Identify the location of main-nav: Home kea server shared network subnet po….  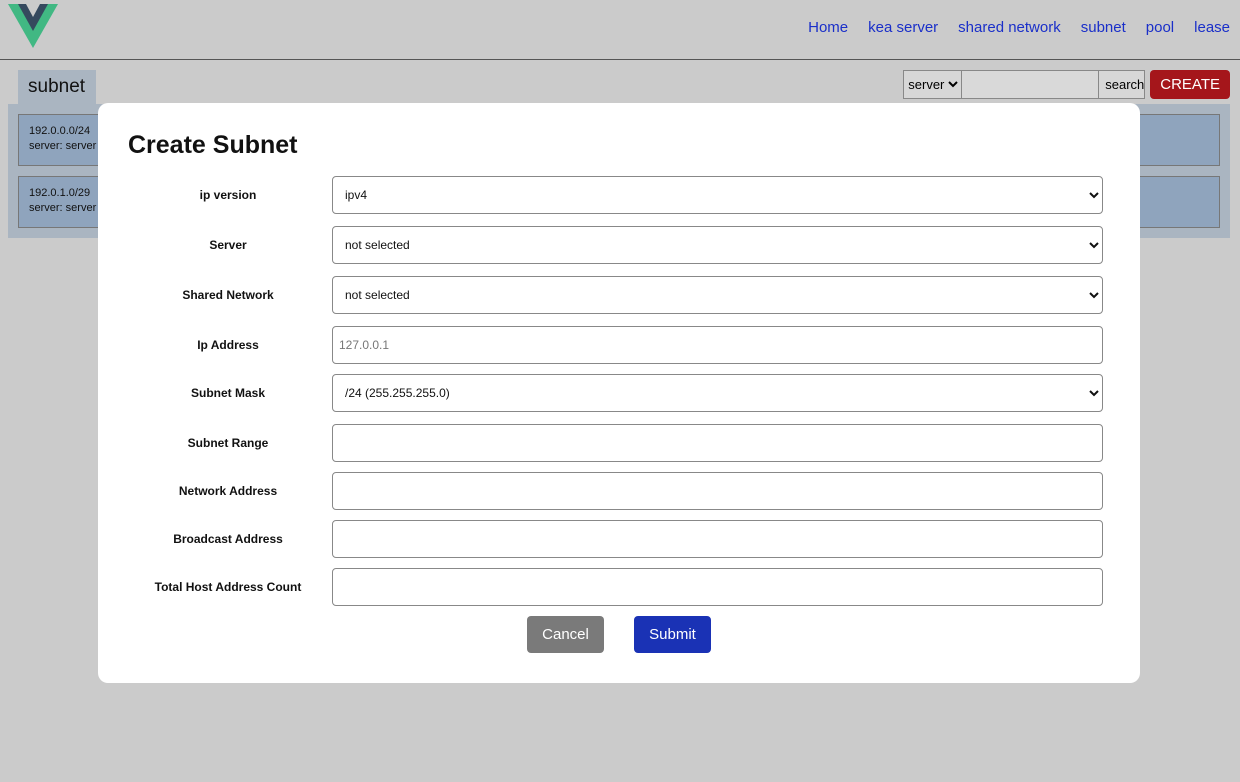
(1009, 27).